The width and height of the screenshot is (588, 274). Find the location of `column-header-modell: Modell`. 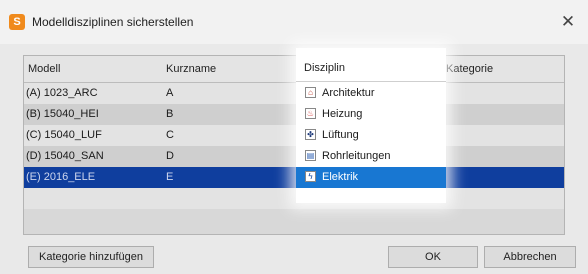

column-header-modell: Modell is located at coordinates (44, 69).